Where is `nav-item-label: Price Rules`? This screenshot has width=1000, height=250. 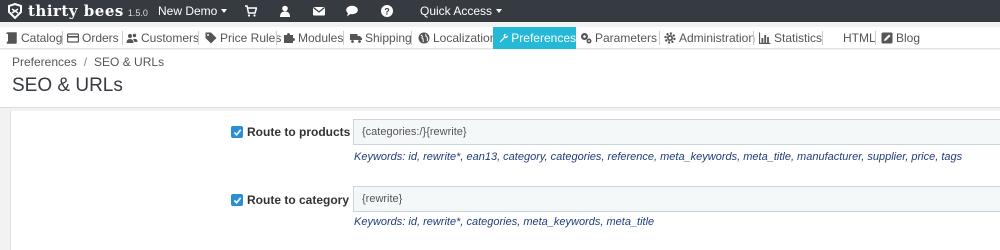
nav-item-label: Price Rules is located at coordinates (251, 38).